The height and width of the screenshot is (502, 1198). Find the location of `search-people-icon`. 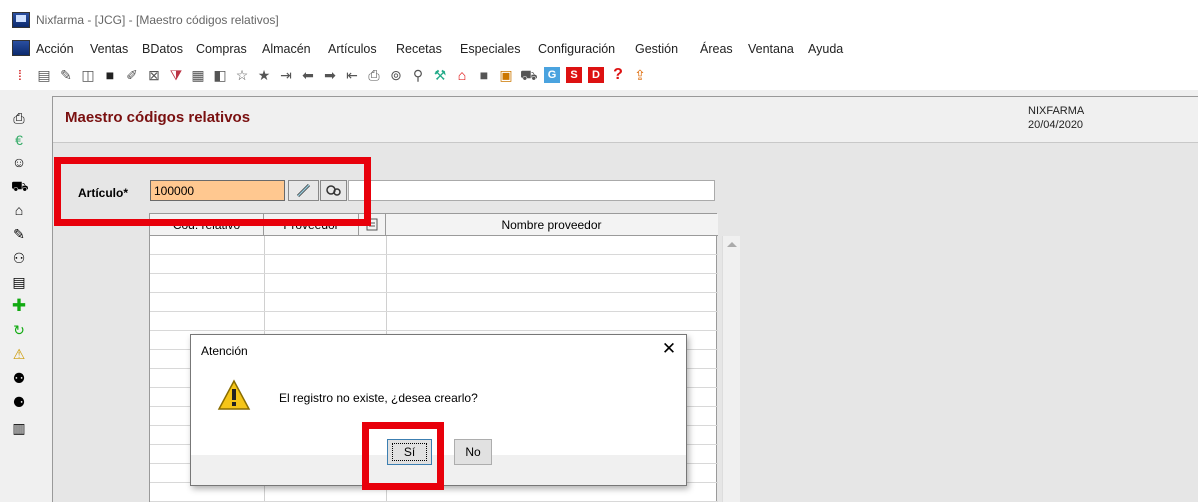

search-people-icon is located at coordinates (333, 190).